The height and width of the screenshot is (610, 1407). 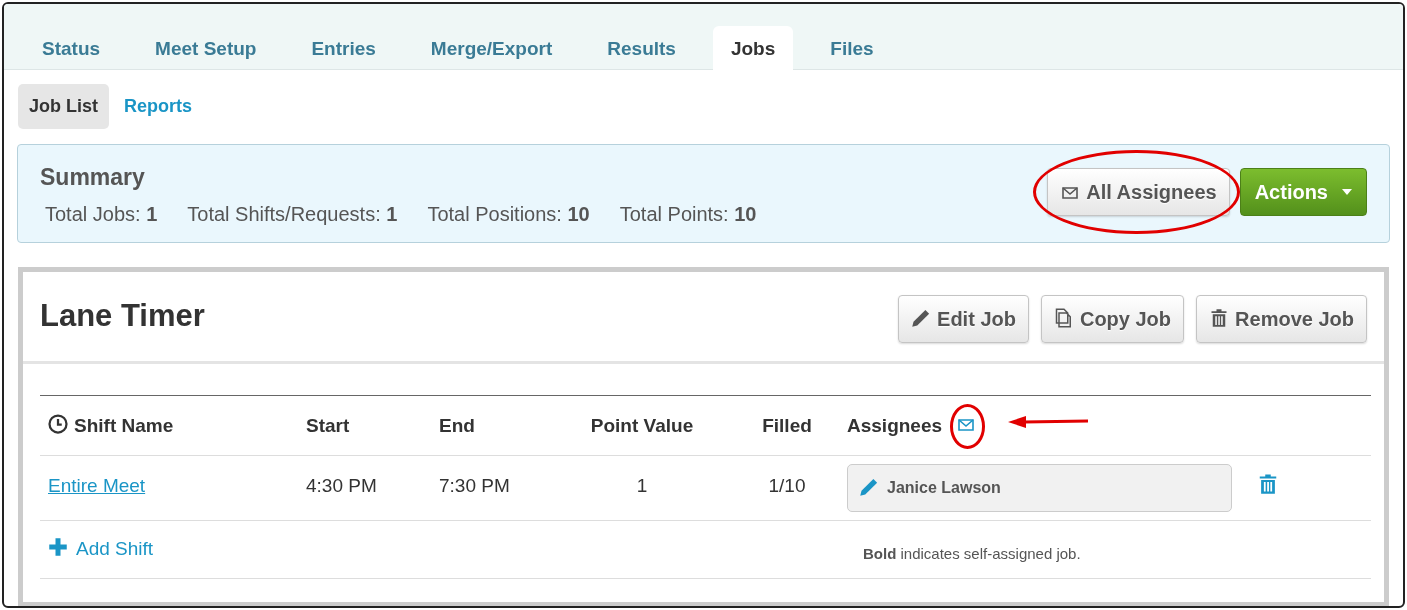 What do you see at coordinates (58, 546) in the screenshot?
I see `plus-icon` at bounding box center [58, 546].